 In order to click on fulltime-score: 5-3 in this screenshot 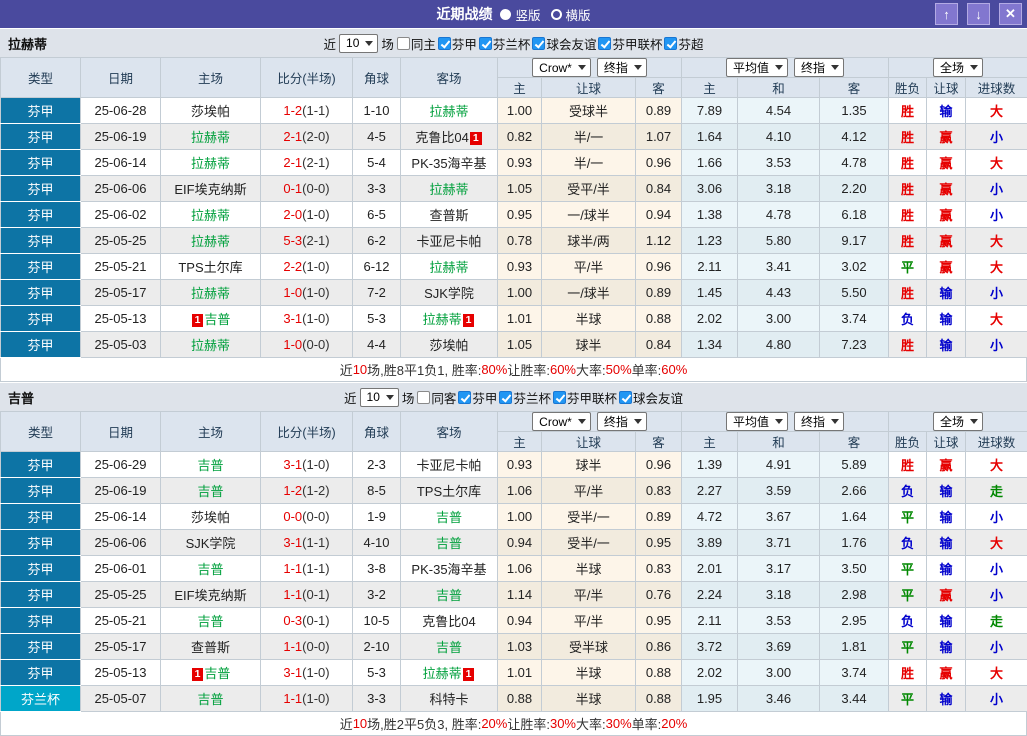, I will do `click(292, 240)`.